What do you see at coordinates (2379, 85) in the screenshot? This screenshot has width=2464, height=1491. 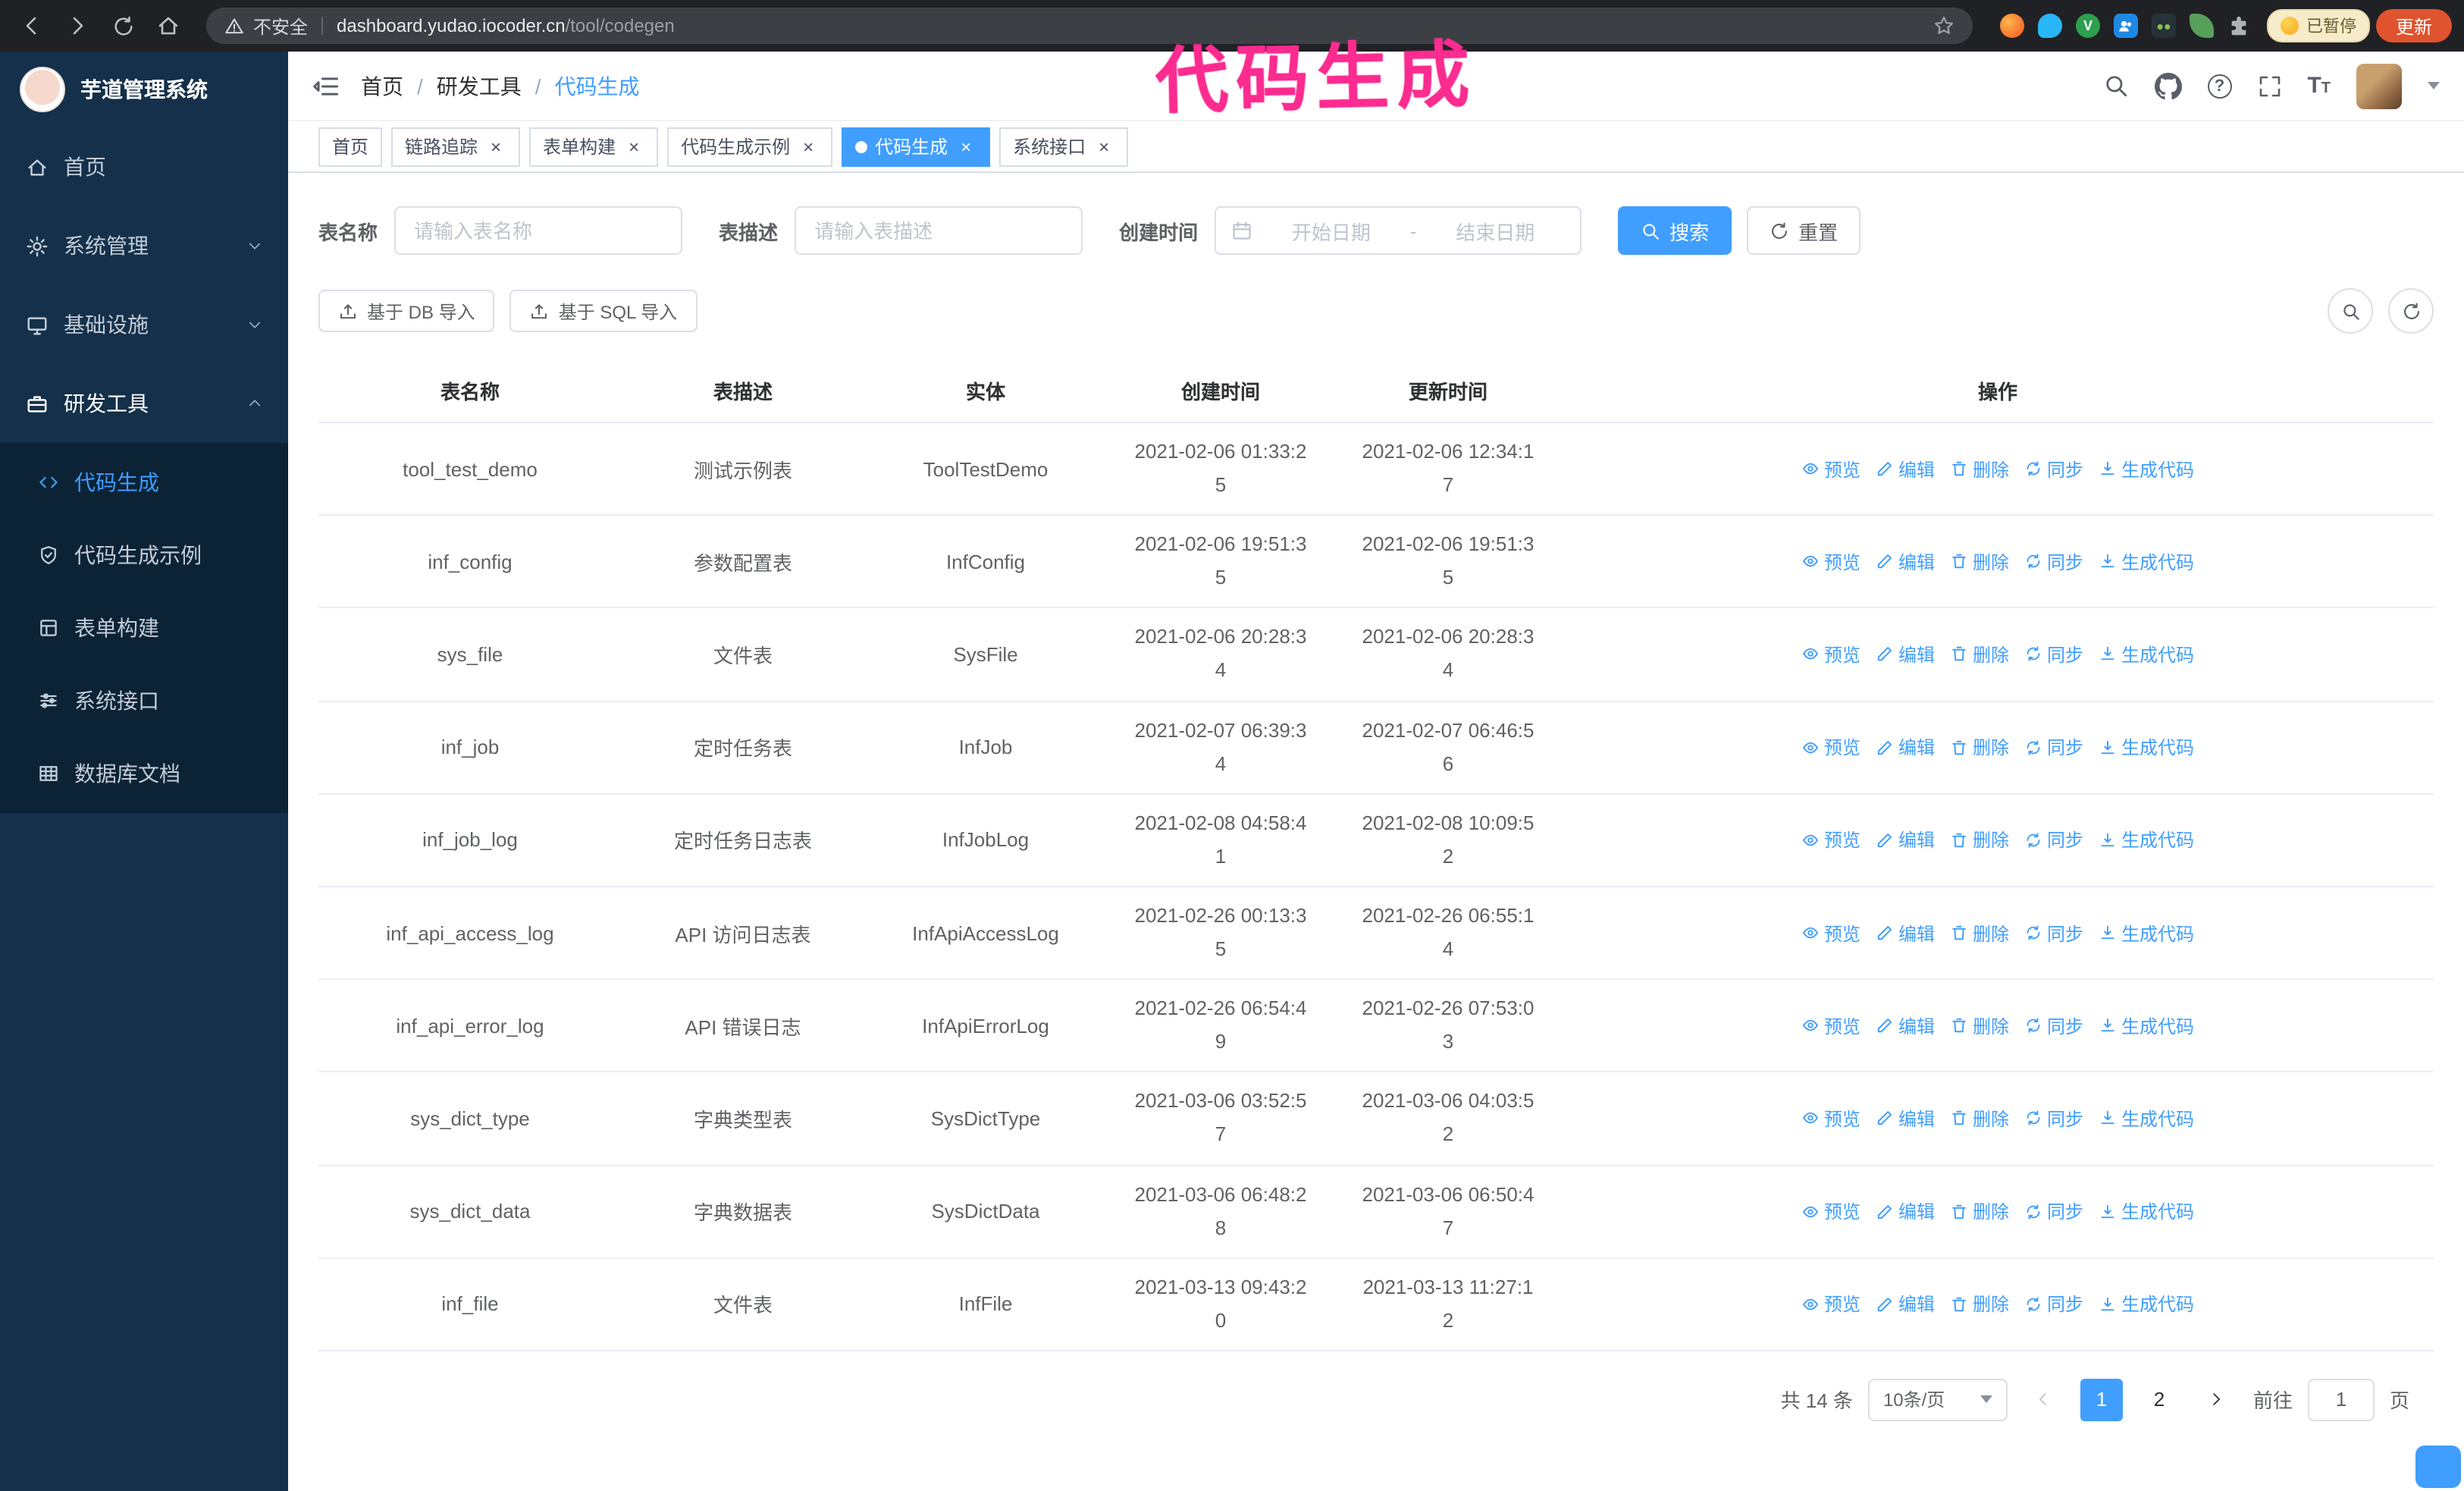 I see `user-avatar` at bounding box center [2379, 85].